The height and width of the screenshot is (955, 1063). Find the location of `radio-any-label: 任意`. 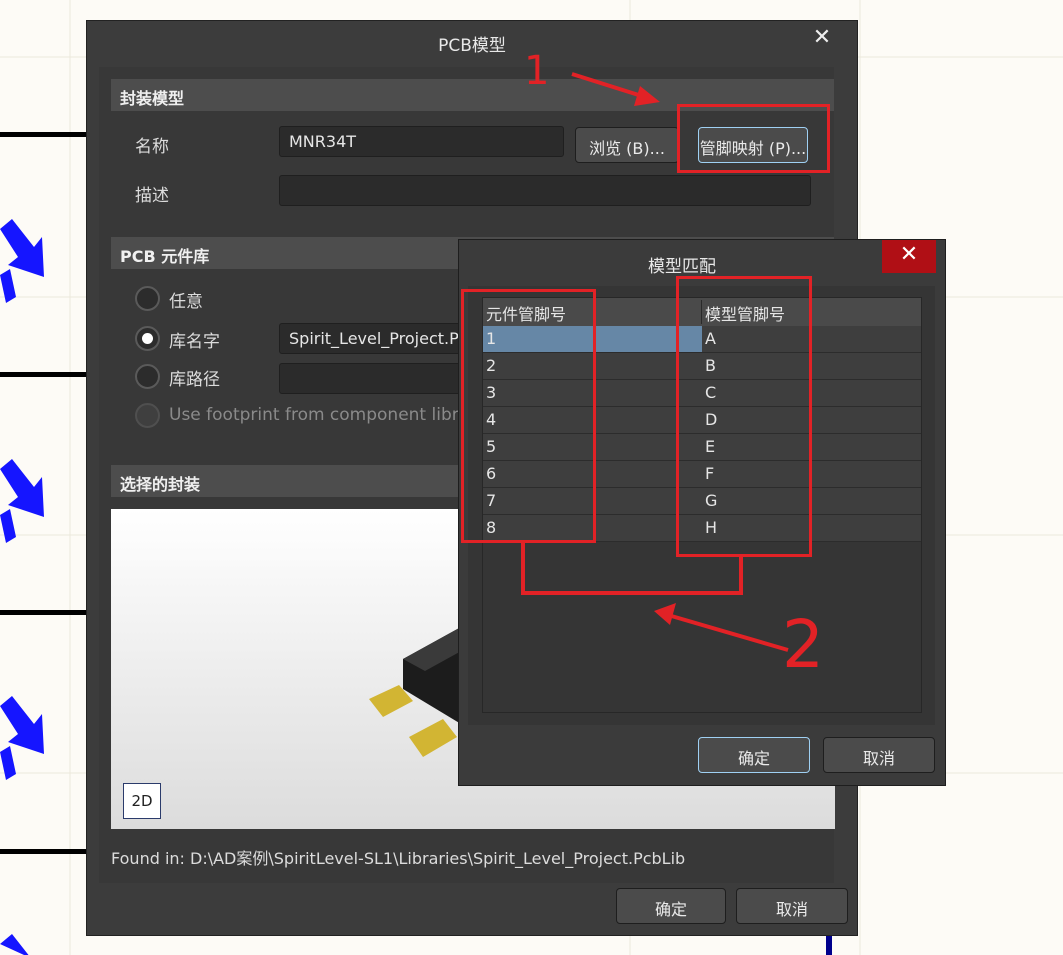

radio-any-label: 任意 is located at coordinates (186, 302).